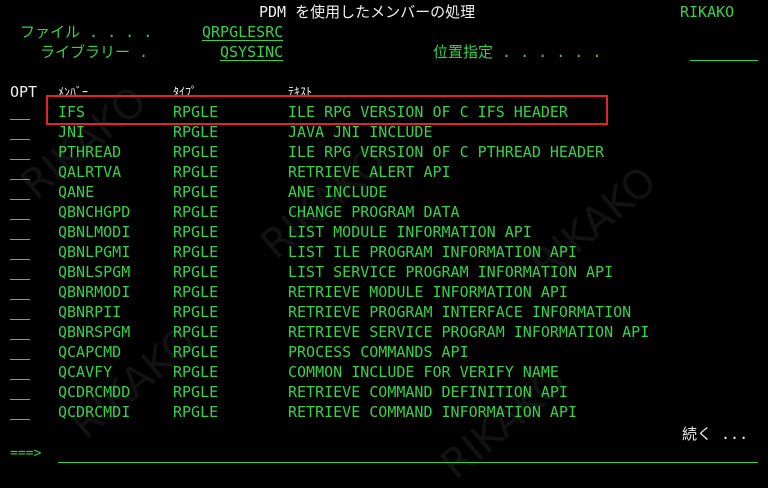 The width and height of the screenshot is (768, 488). What do you see at coordinates (94, 272) in the screenshot?
I see `member-name: QBNLSPGM` at bounding box center [94, 272].